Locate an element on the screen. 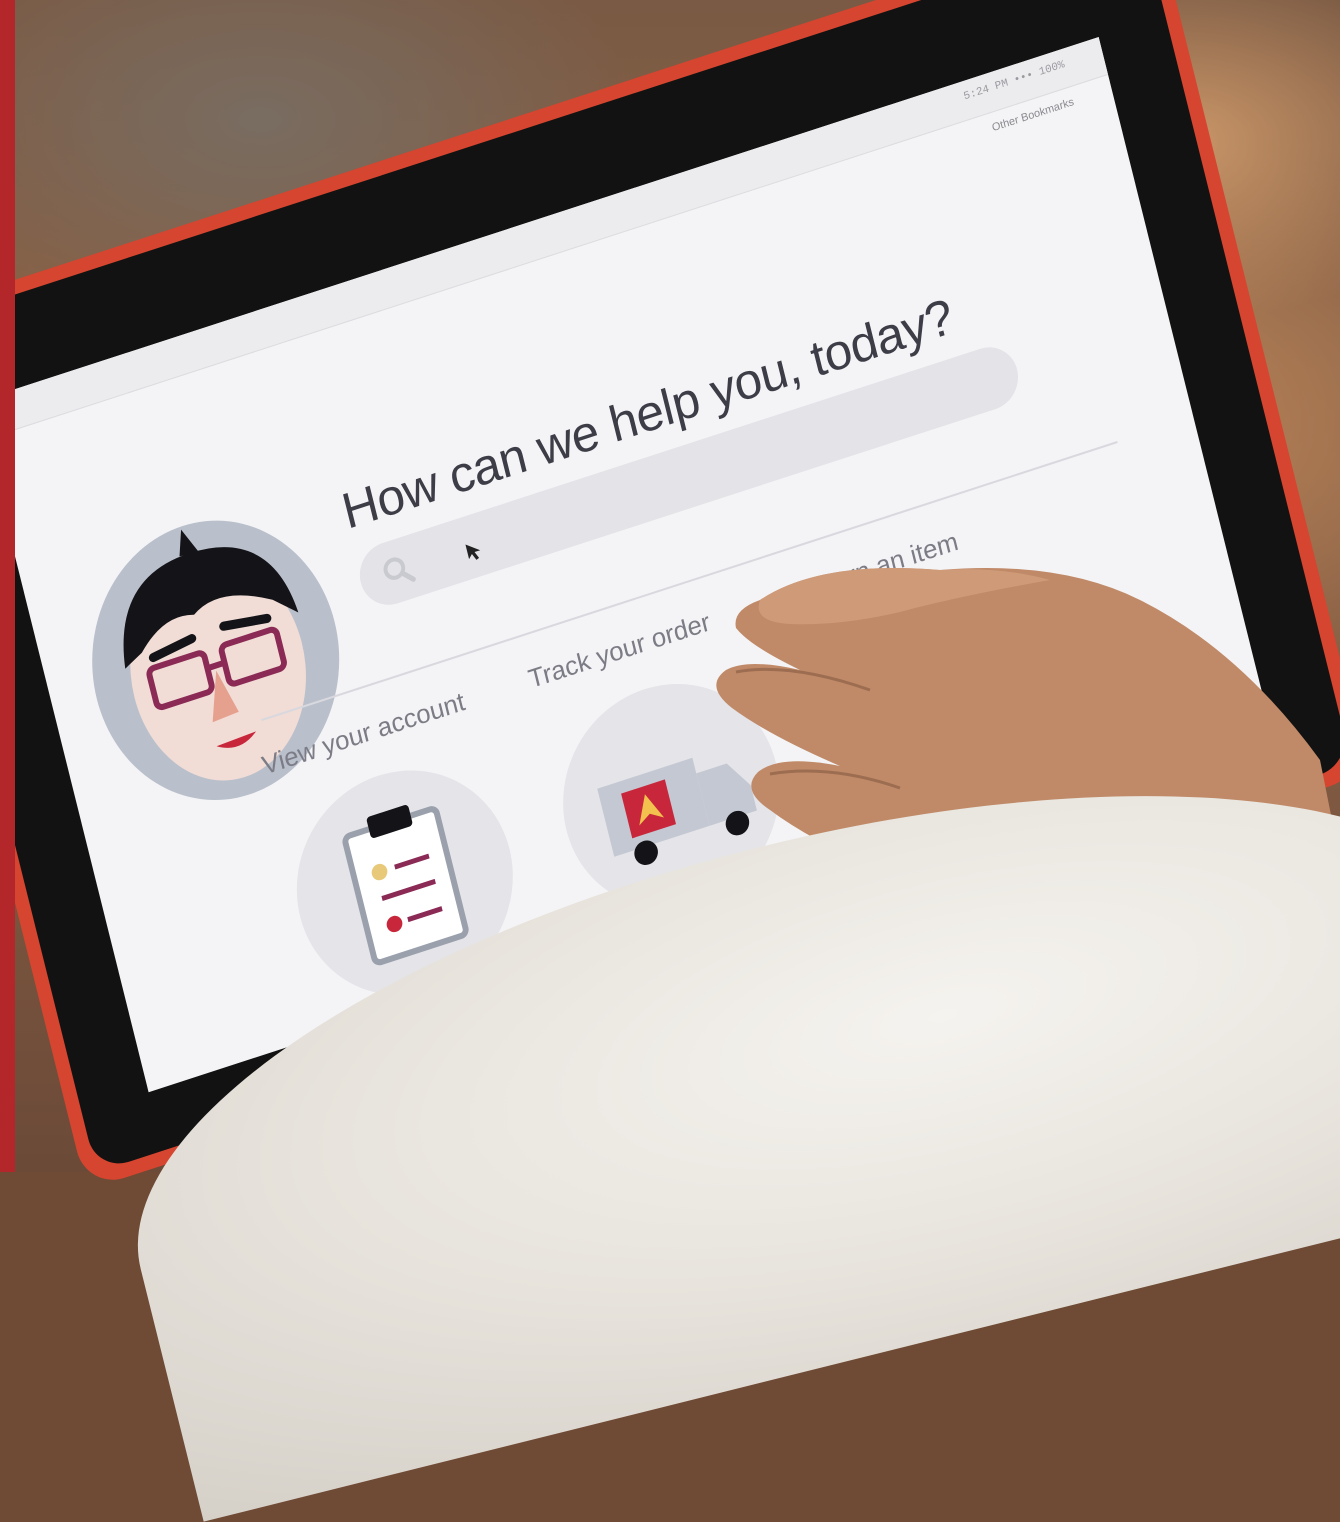  red-side-strip is located at coordinates (7, 586).